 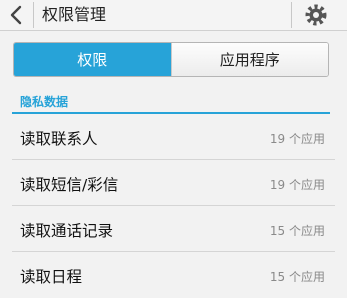 I want to click on tab-bar: 权限 应用程序, so click(x=171, y=59).